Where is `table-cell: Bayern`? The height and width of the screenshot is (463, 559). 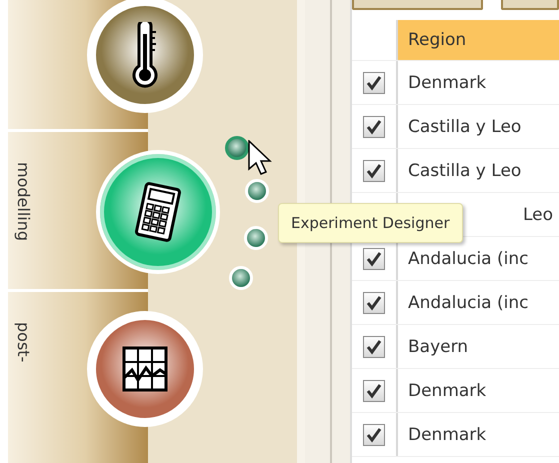 table-cell: Bayern is located at coordinates (438, 346).